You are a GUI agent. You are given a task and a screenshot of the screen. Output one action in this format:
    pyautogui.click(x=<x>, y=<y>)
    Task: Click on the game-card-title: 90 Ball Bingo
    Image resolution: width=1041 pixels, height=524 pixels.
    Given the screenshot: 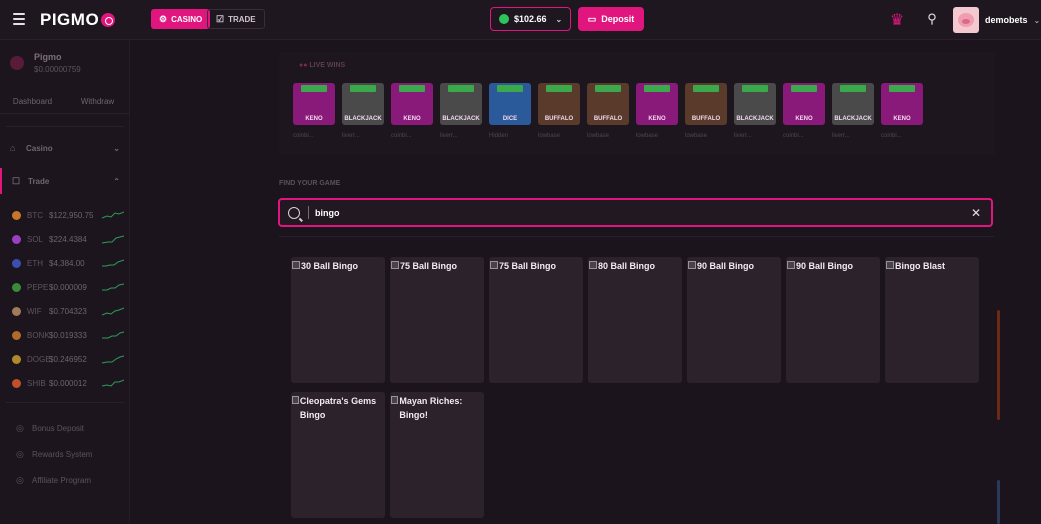 What is the action you would take?
    pyautogui.click(x=721, y=266)
    